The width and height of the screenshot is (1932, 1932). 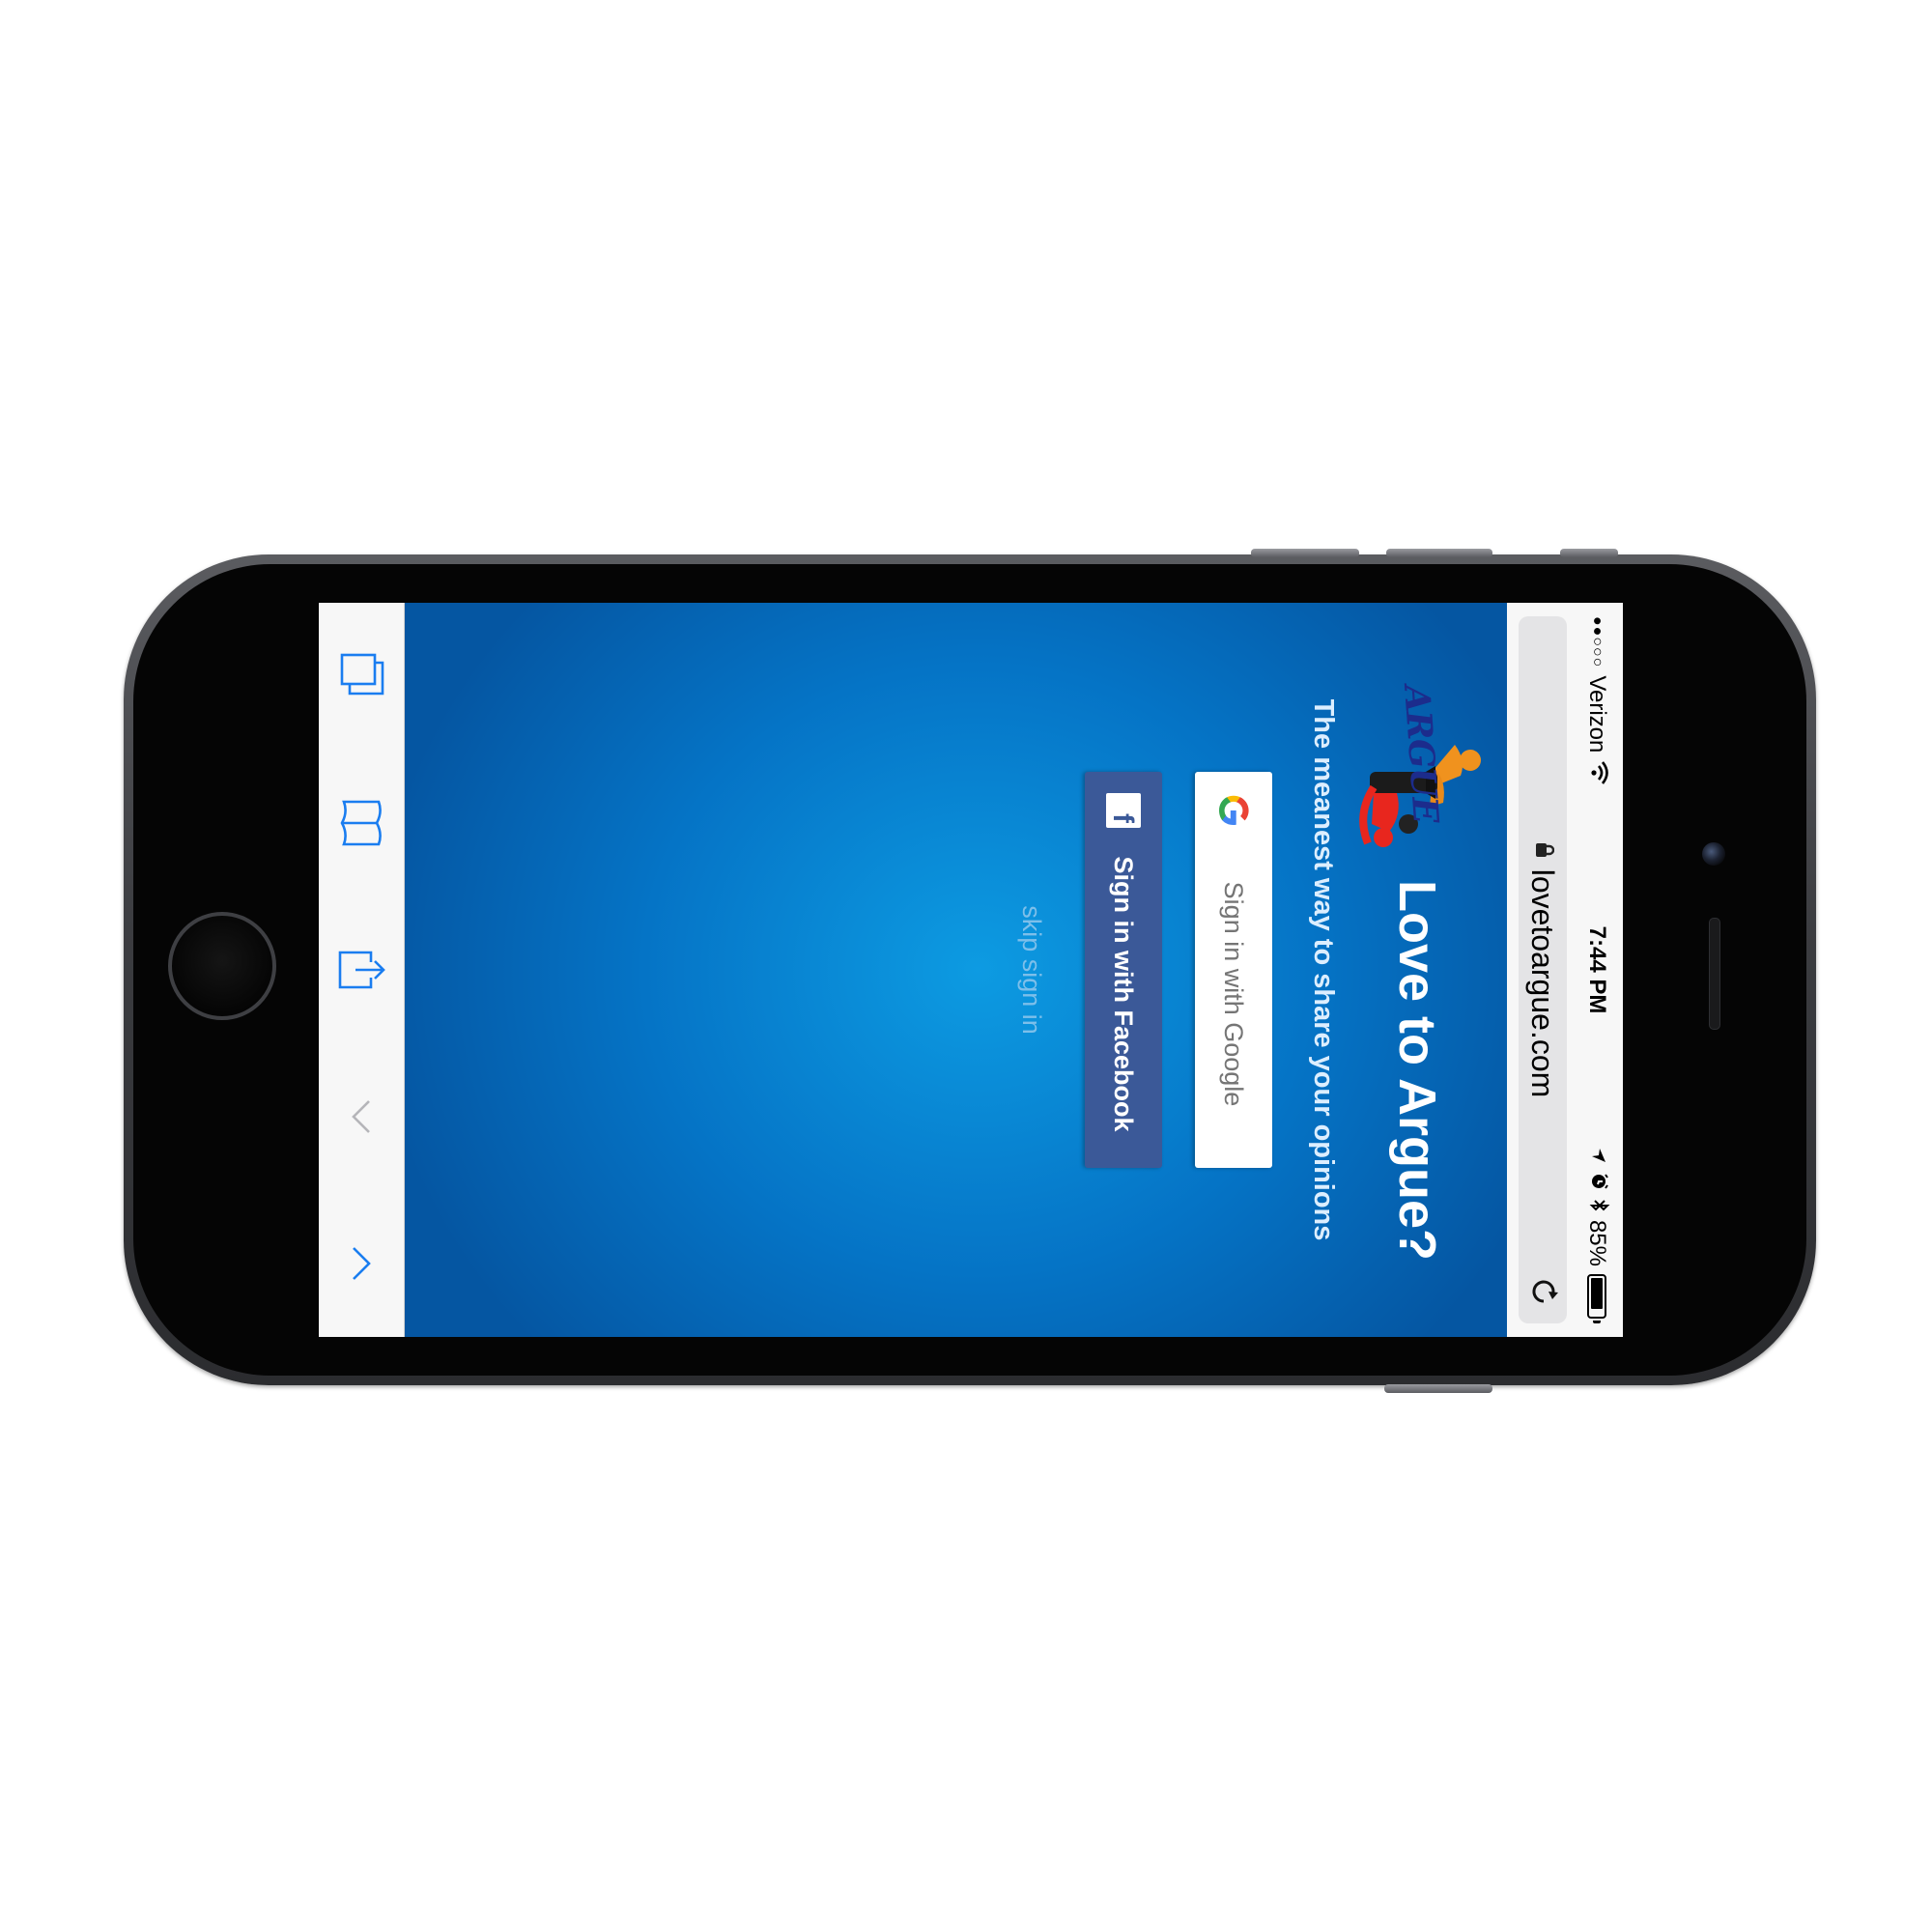 I want to click on address-bar-area: lovetoargue.com, so click(x=1539, y=970).